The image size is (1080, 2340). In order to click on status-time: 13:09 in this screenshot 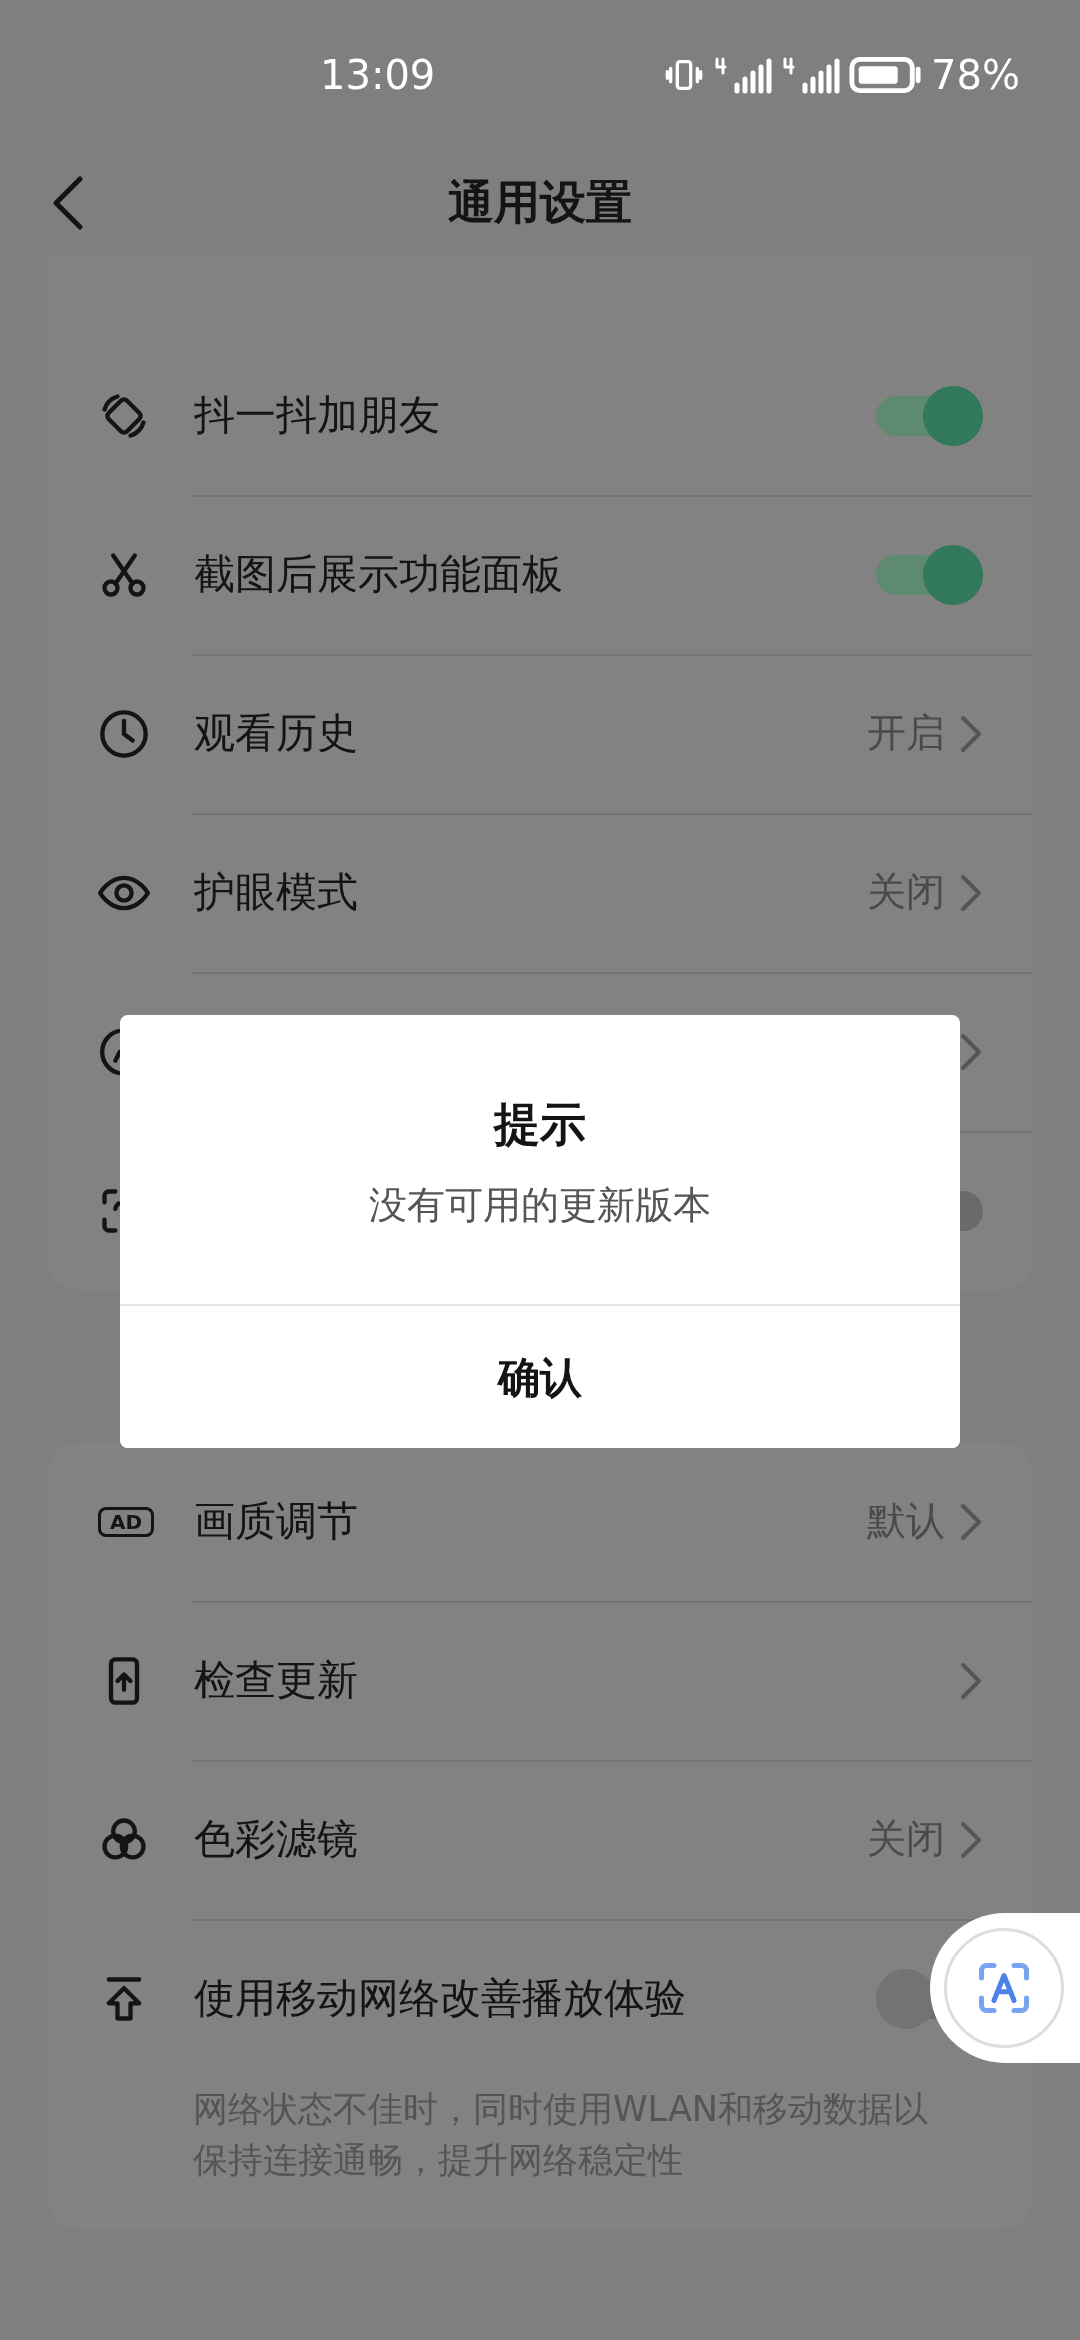, I will do `click(378, 75)`.